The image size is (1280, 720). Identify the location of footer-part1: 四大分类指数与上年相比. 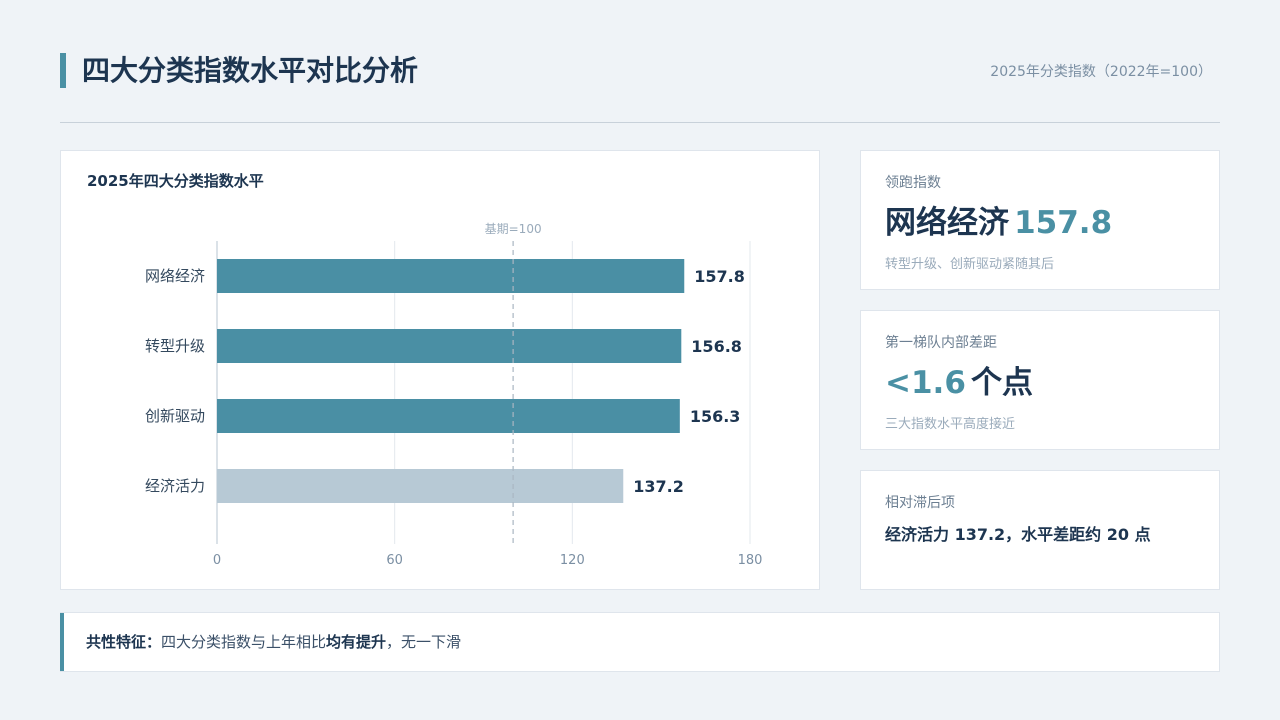
(244, 642).